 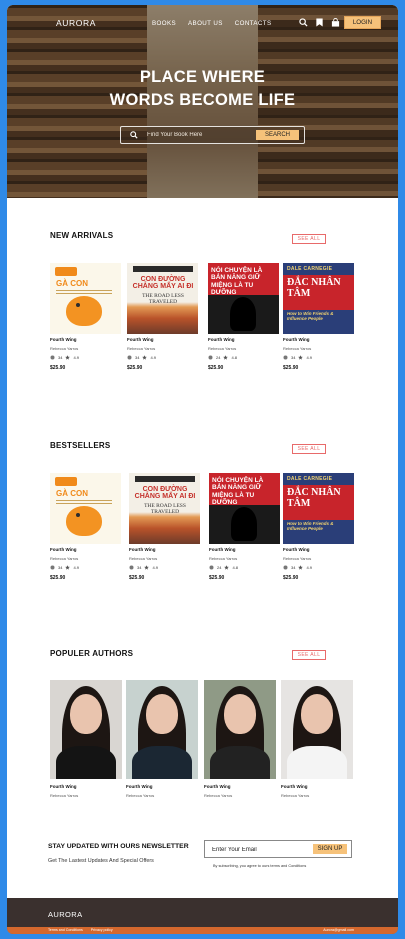 I want to click on login-button: LOGIN, so click(x=362, y=22).